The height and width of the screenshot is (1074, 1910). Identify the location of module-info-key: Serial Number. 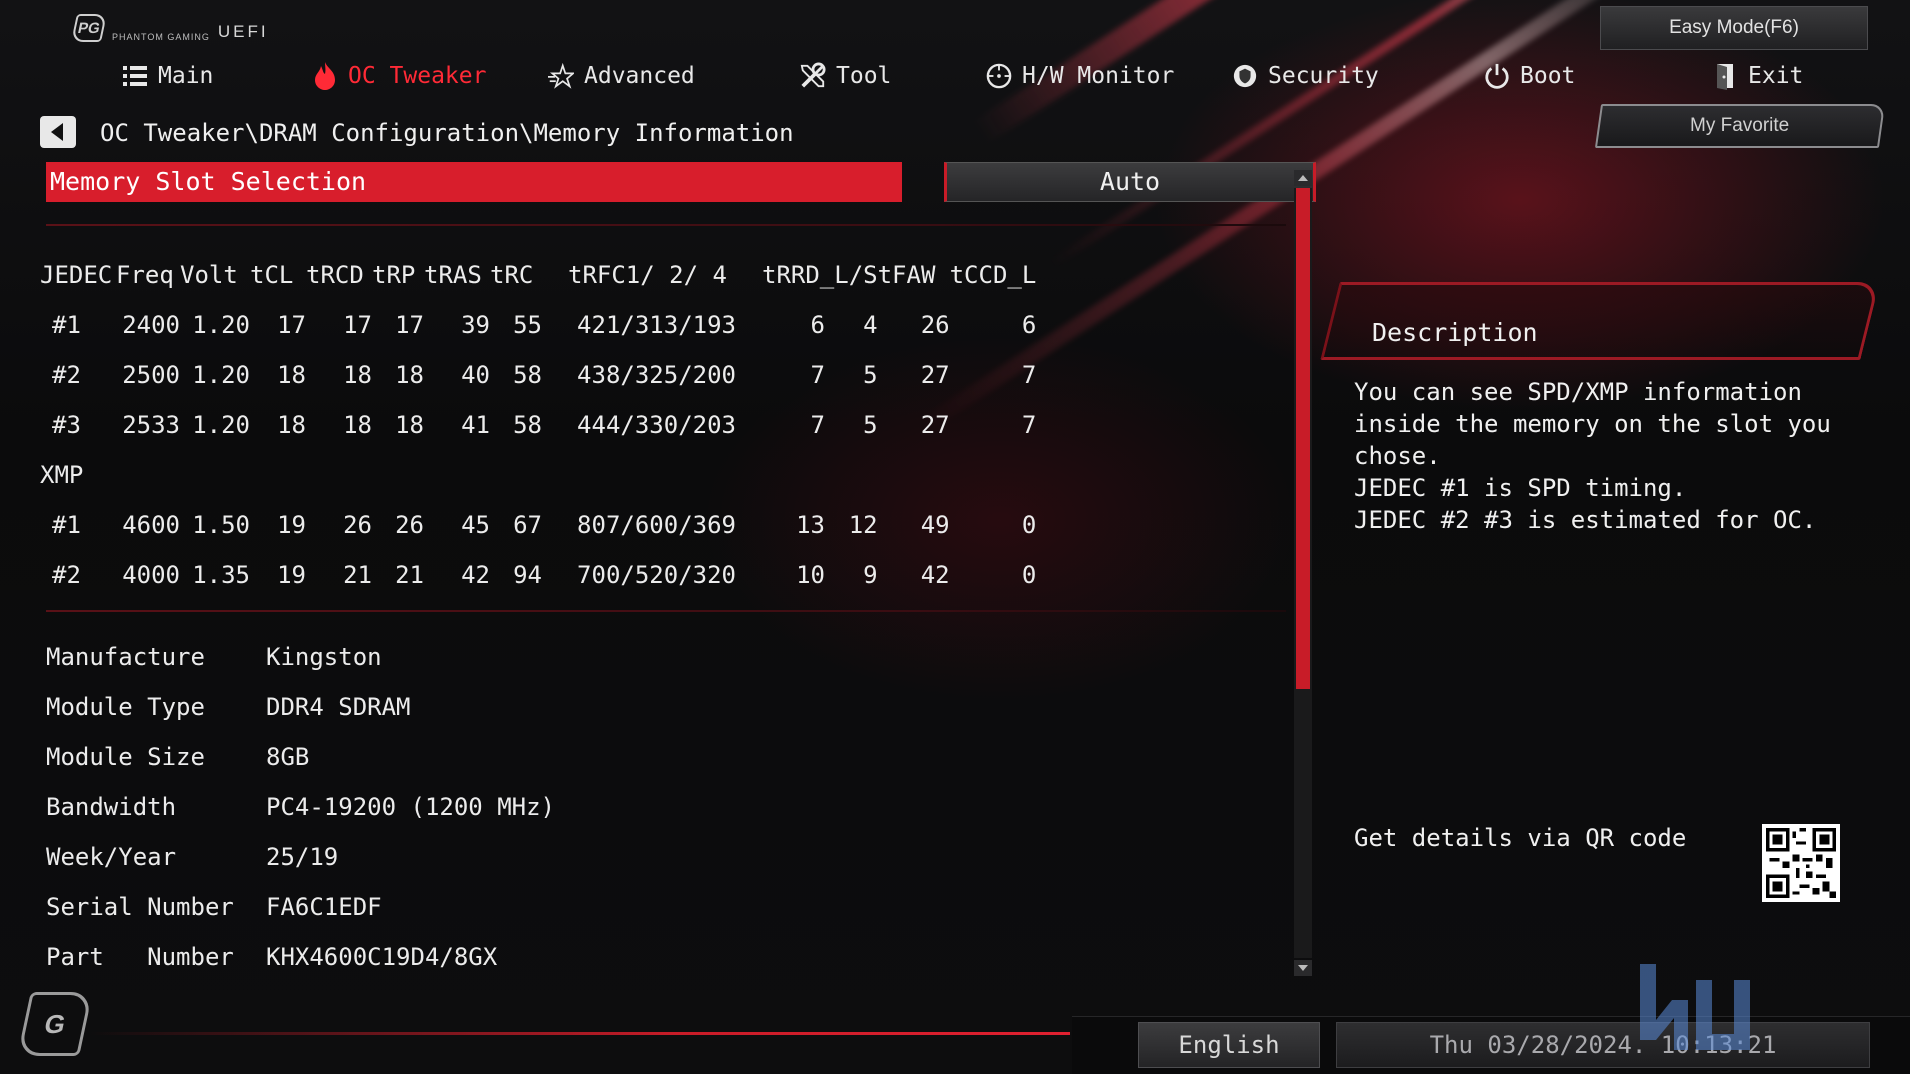
(140, 907).